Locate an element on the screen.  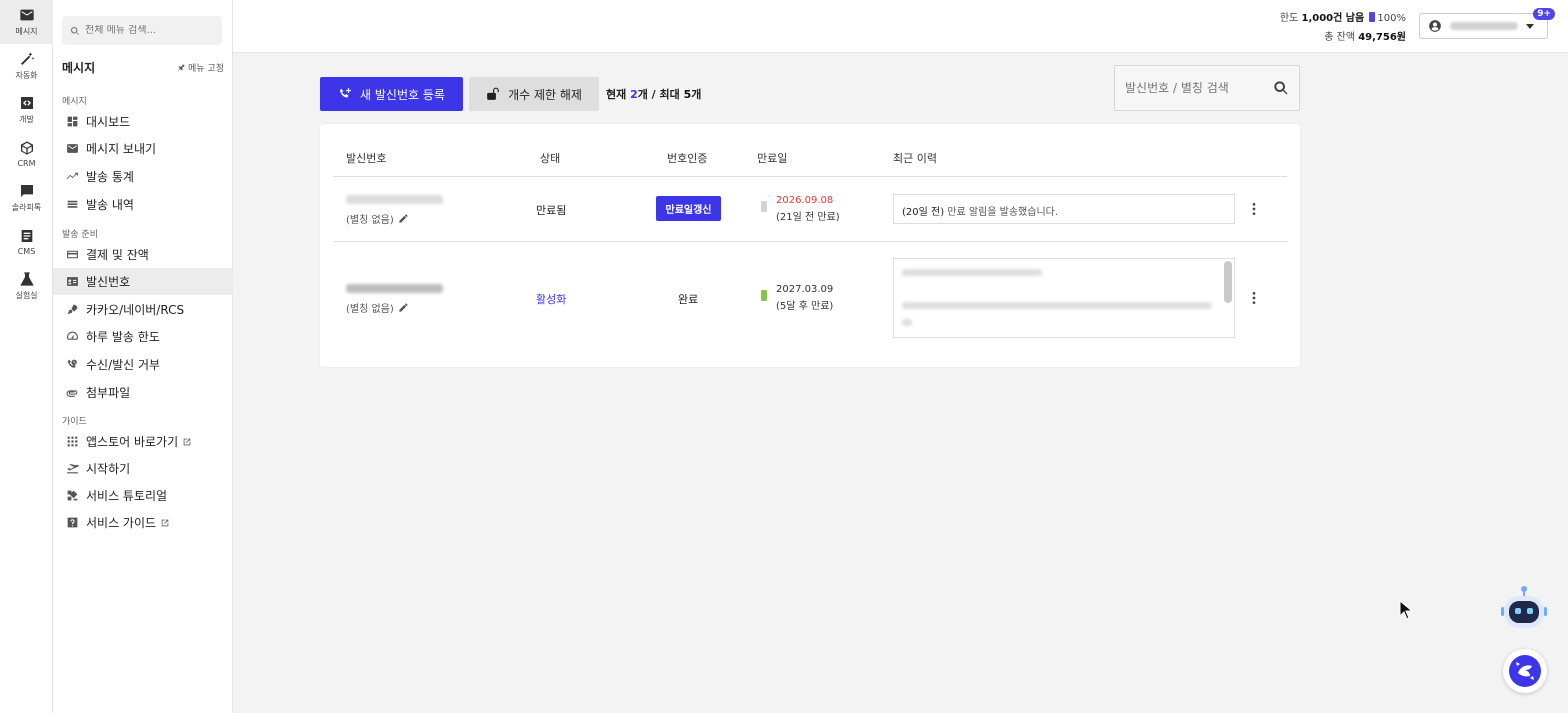
app-rail: 메시지 자동화 개발 CRM 솔라피톡 CMS 실험실 is located at coordinates (26, 356).